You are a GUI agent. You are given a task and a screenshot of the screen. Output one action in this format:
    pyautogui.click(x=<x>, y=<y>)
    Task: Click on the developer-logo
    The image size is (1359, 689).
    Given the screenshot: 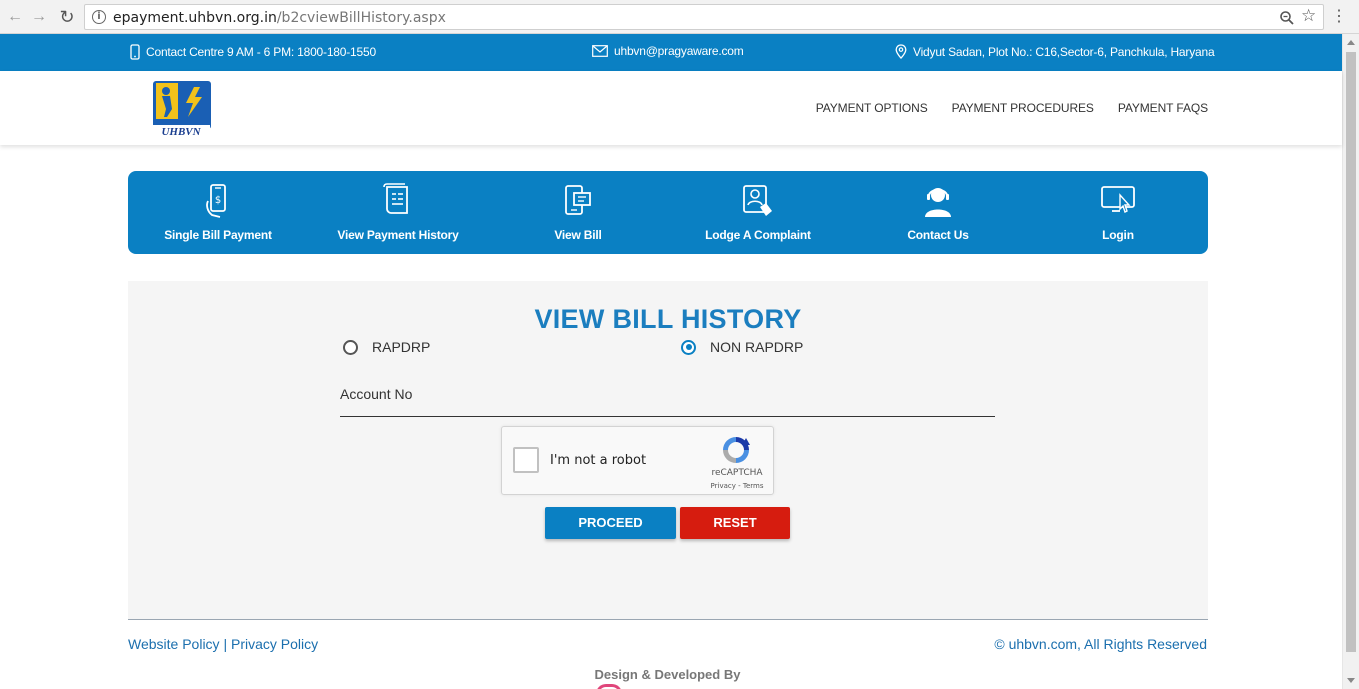 What is the action you would take?
    pyautogui.click(x=609, y=686)
    